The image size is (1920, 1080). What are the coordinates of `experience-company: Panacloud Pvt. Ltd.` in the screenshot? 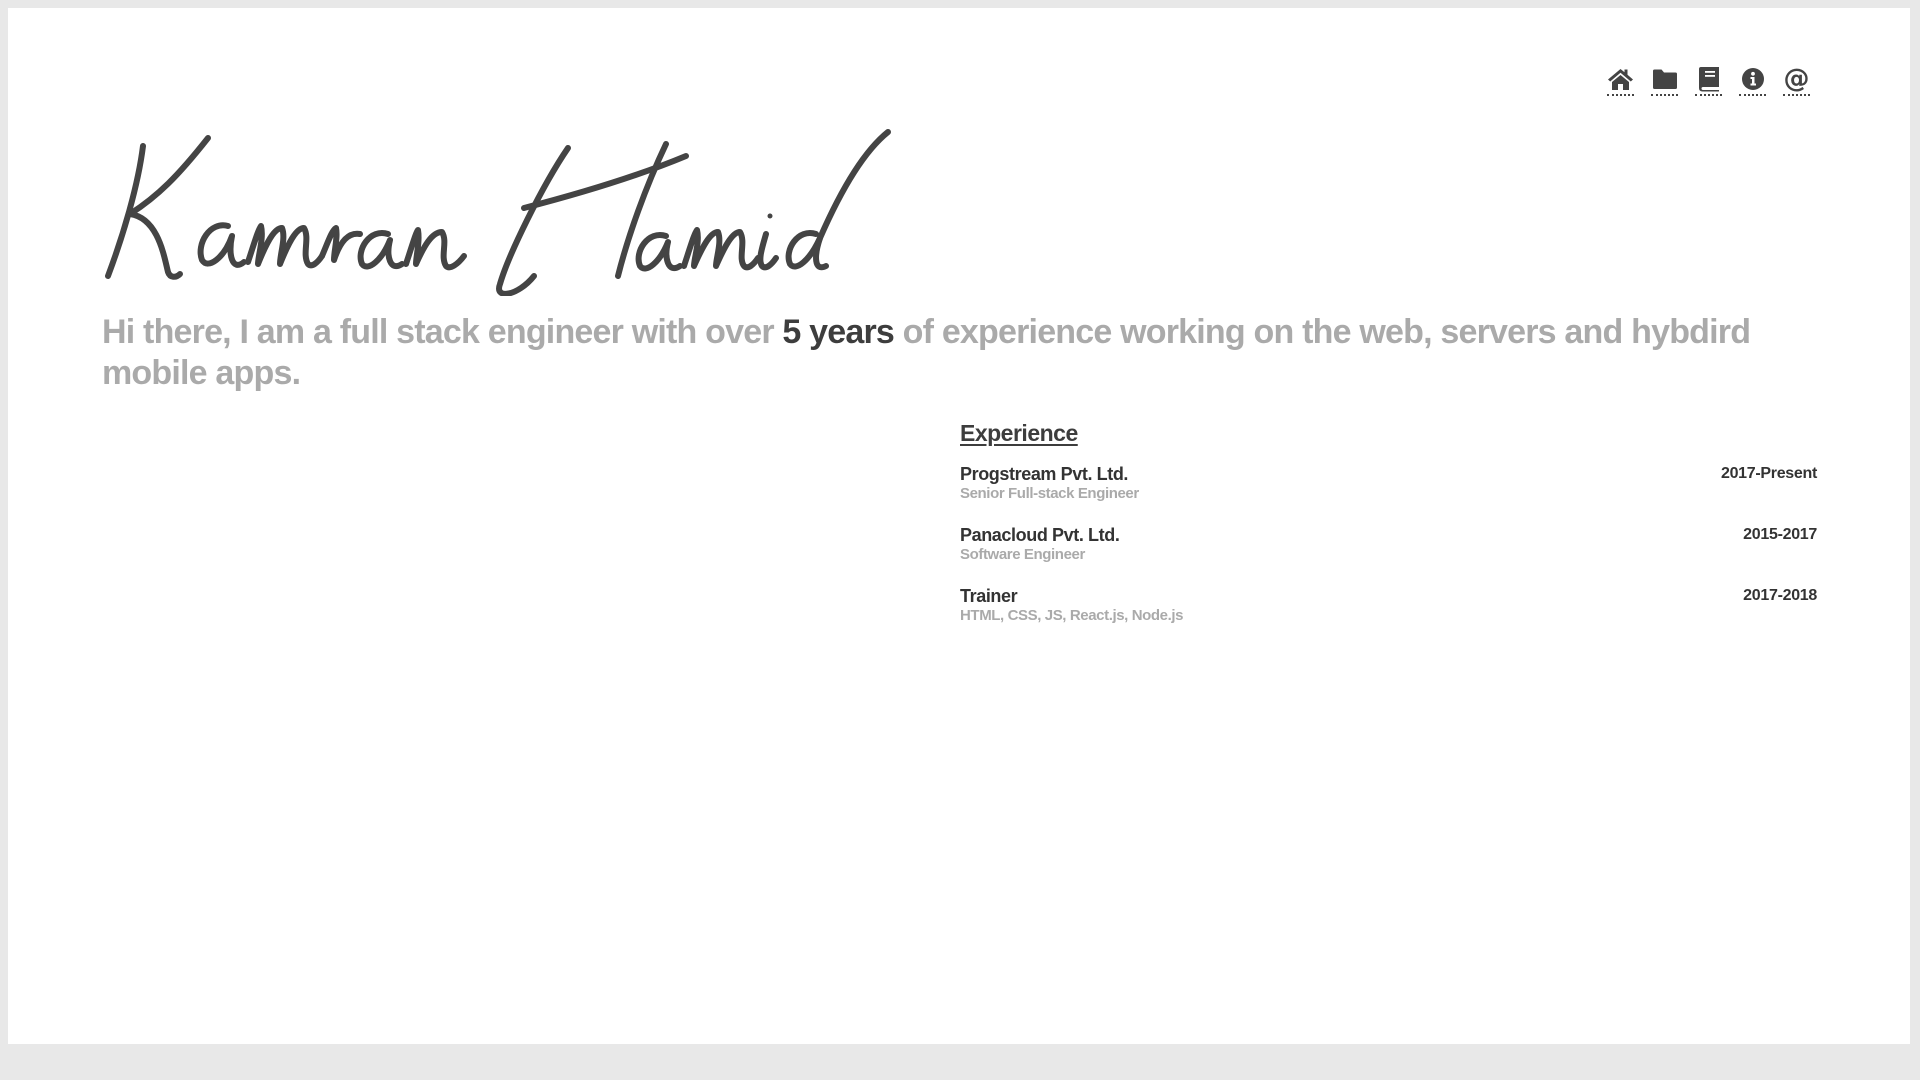 It's located at (1040, 535).